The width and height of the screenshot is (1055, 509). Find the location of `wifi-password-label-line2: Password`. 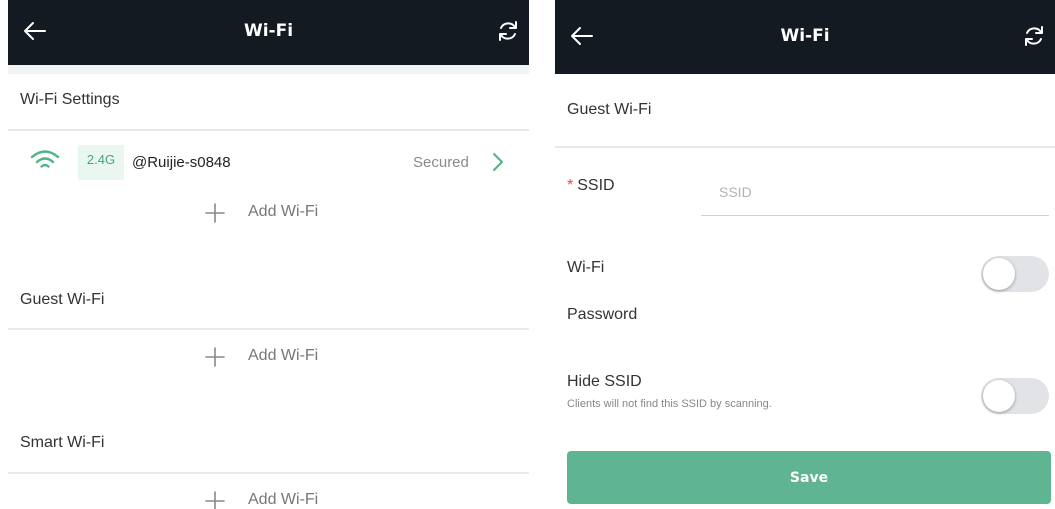

wifi-password-label-line2: Password is located at coordinates (602, 314).